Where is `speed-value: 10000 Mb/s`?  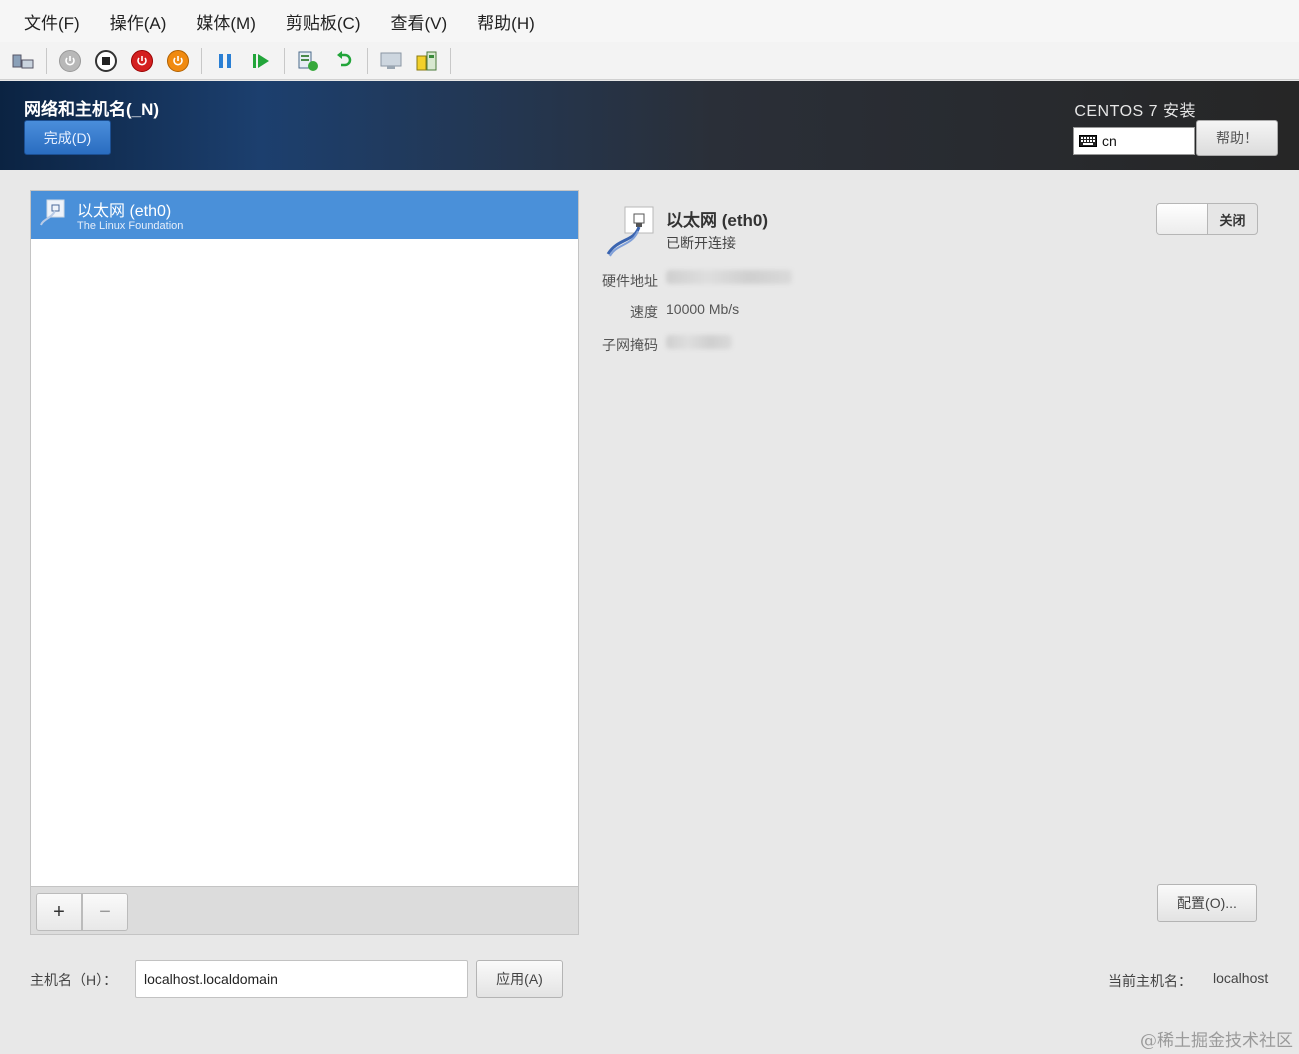 speed-value: 10000 Mb/s is located at coordinates (703, 309).